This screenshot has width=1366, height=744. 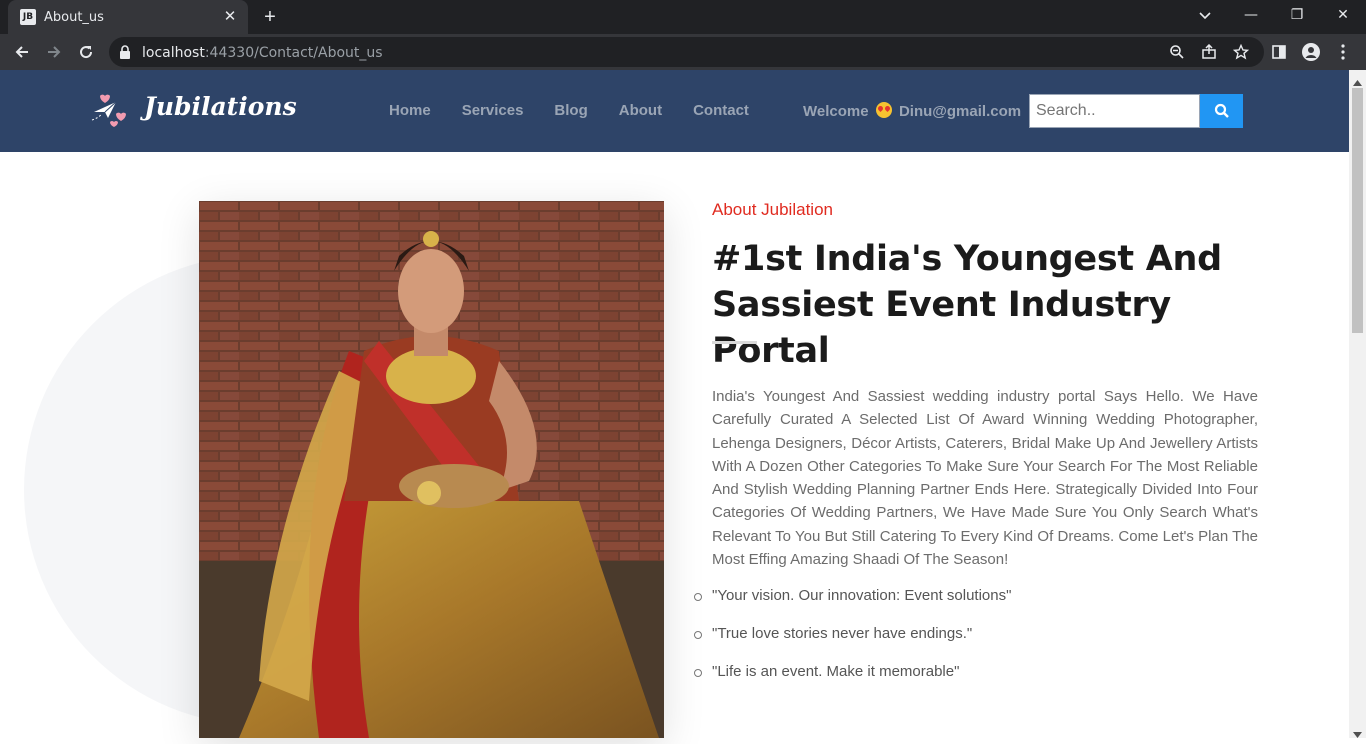 What do you see at coordinates (734, 342) in the screenshot?
I see `title-divider` at bounding box center [734, 342].